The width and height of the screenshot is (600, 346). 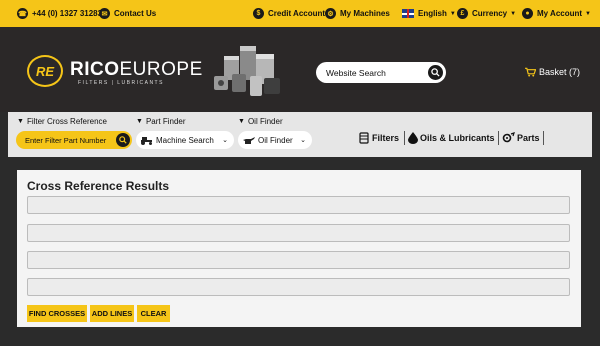 I want to click on tractor-icon, so click(x=146, y=140).